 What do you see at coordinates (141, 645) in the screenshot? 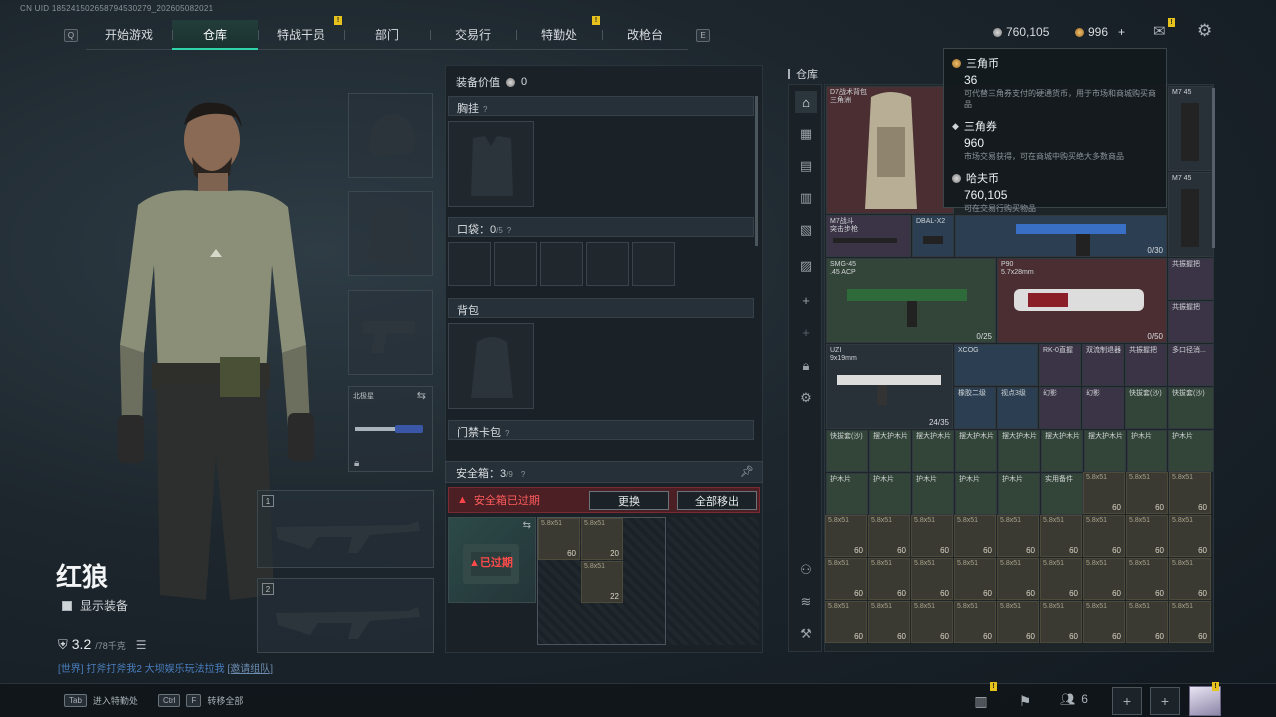
I see `list-icon: ☰` at bounding box center [141, 645].